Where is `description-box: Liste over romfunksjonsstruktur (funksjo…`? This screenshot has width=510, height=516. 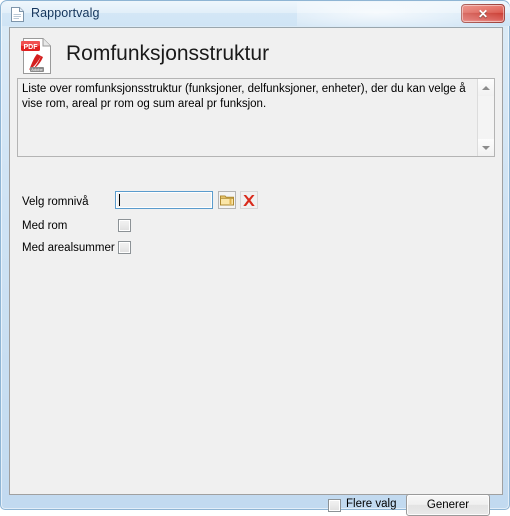
description-box: Liste over romfunksjonsstruktur (funksjo… is located at coordinates (256, 117).